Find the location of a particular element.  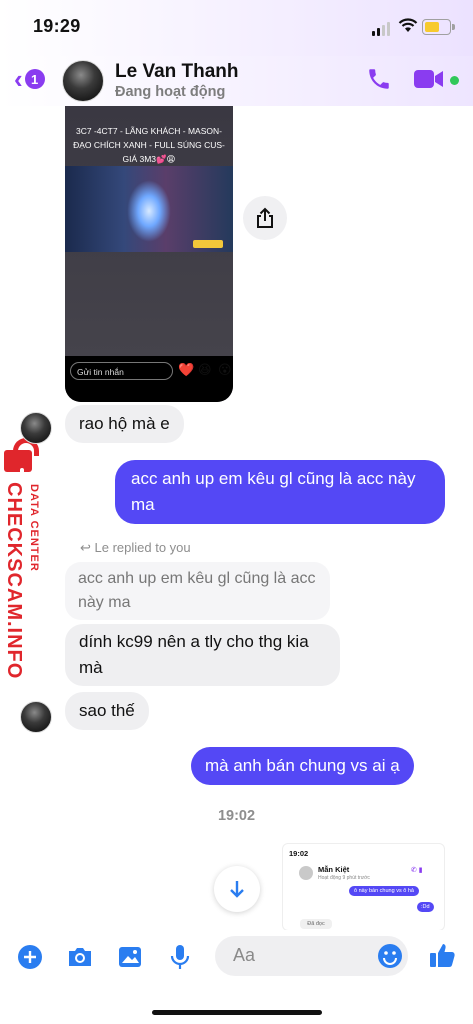

wow-reaction-icon: 😮 is located at coordinates (225, 370).